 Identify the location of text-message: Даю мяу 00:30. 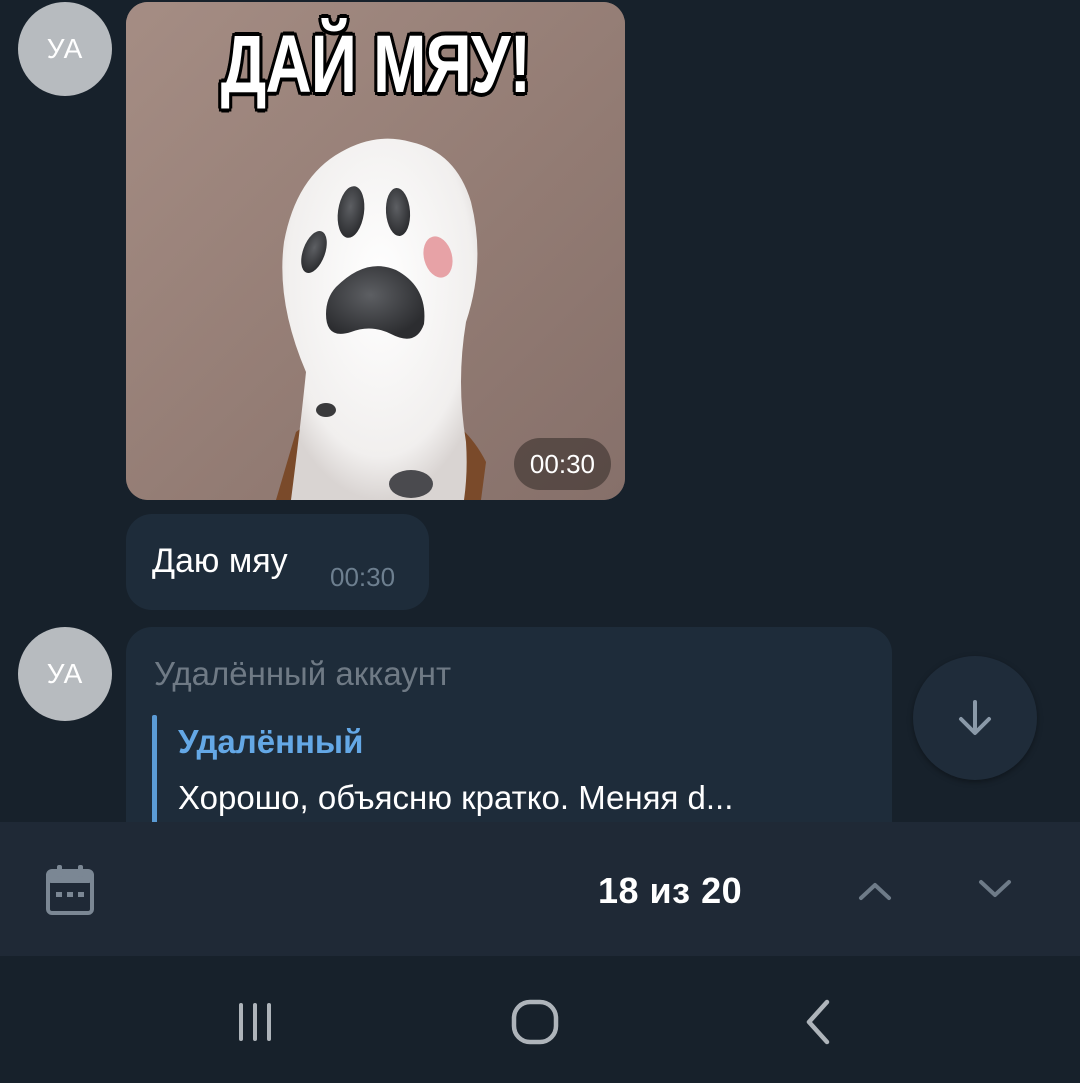
(277, 562).